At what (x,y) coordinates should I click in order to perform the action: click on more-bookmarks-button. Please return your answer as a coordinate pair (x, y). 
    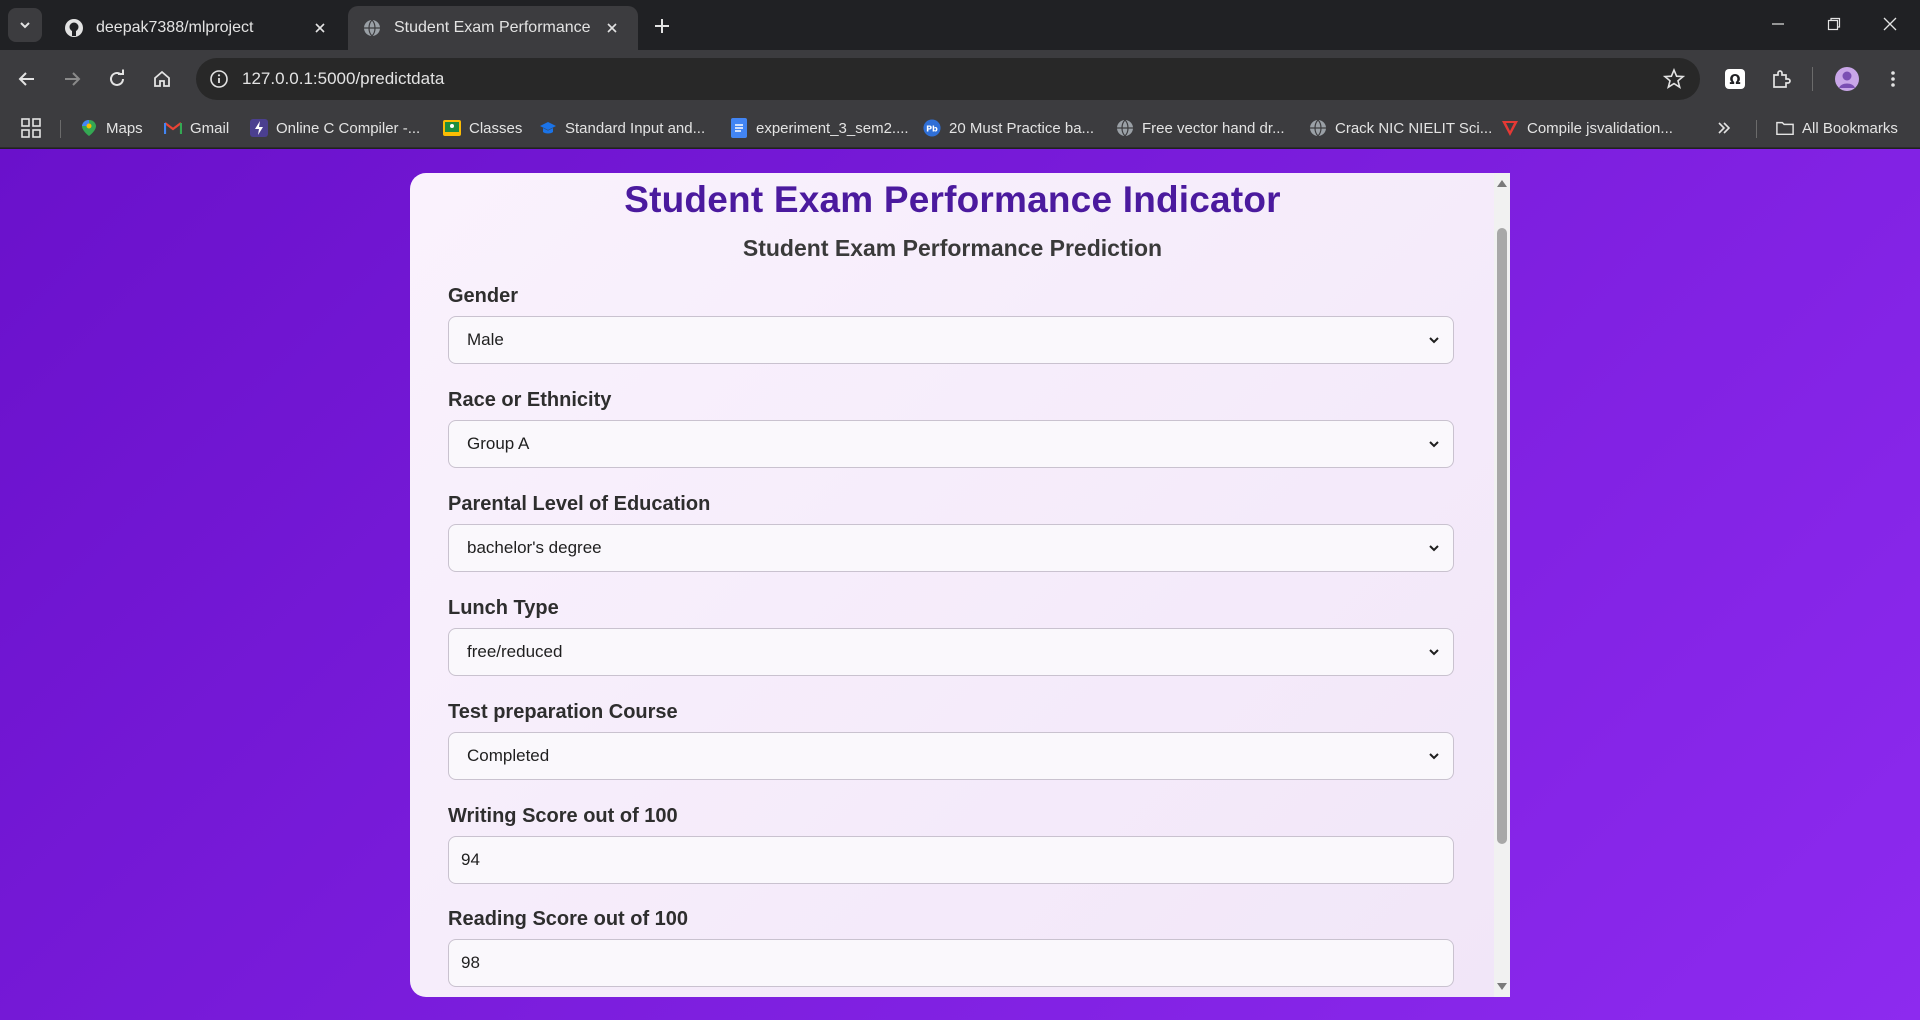
    Looking at the image, I should click on (1724, 128).